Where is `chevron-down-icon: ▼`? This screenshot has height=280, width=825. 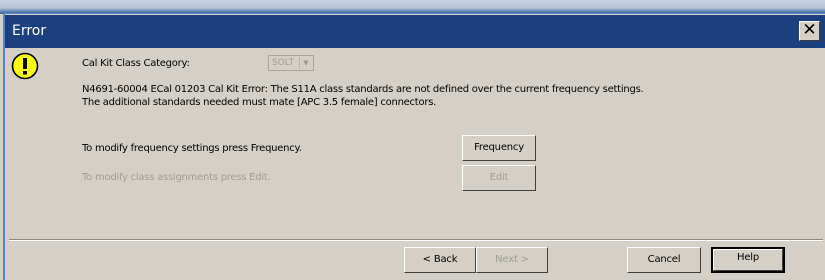
chevron-down-icon: ▼ is located at coordinates (305, 63).